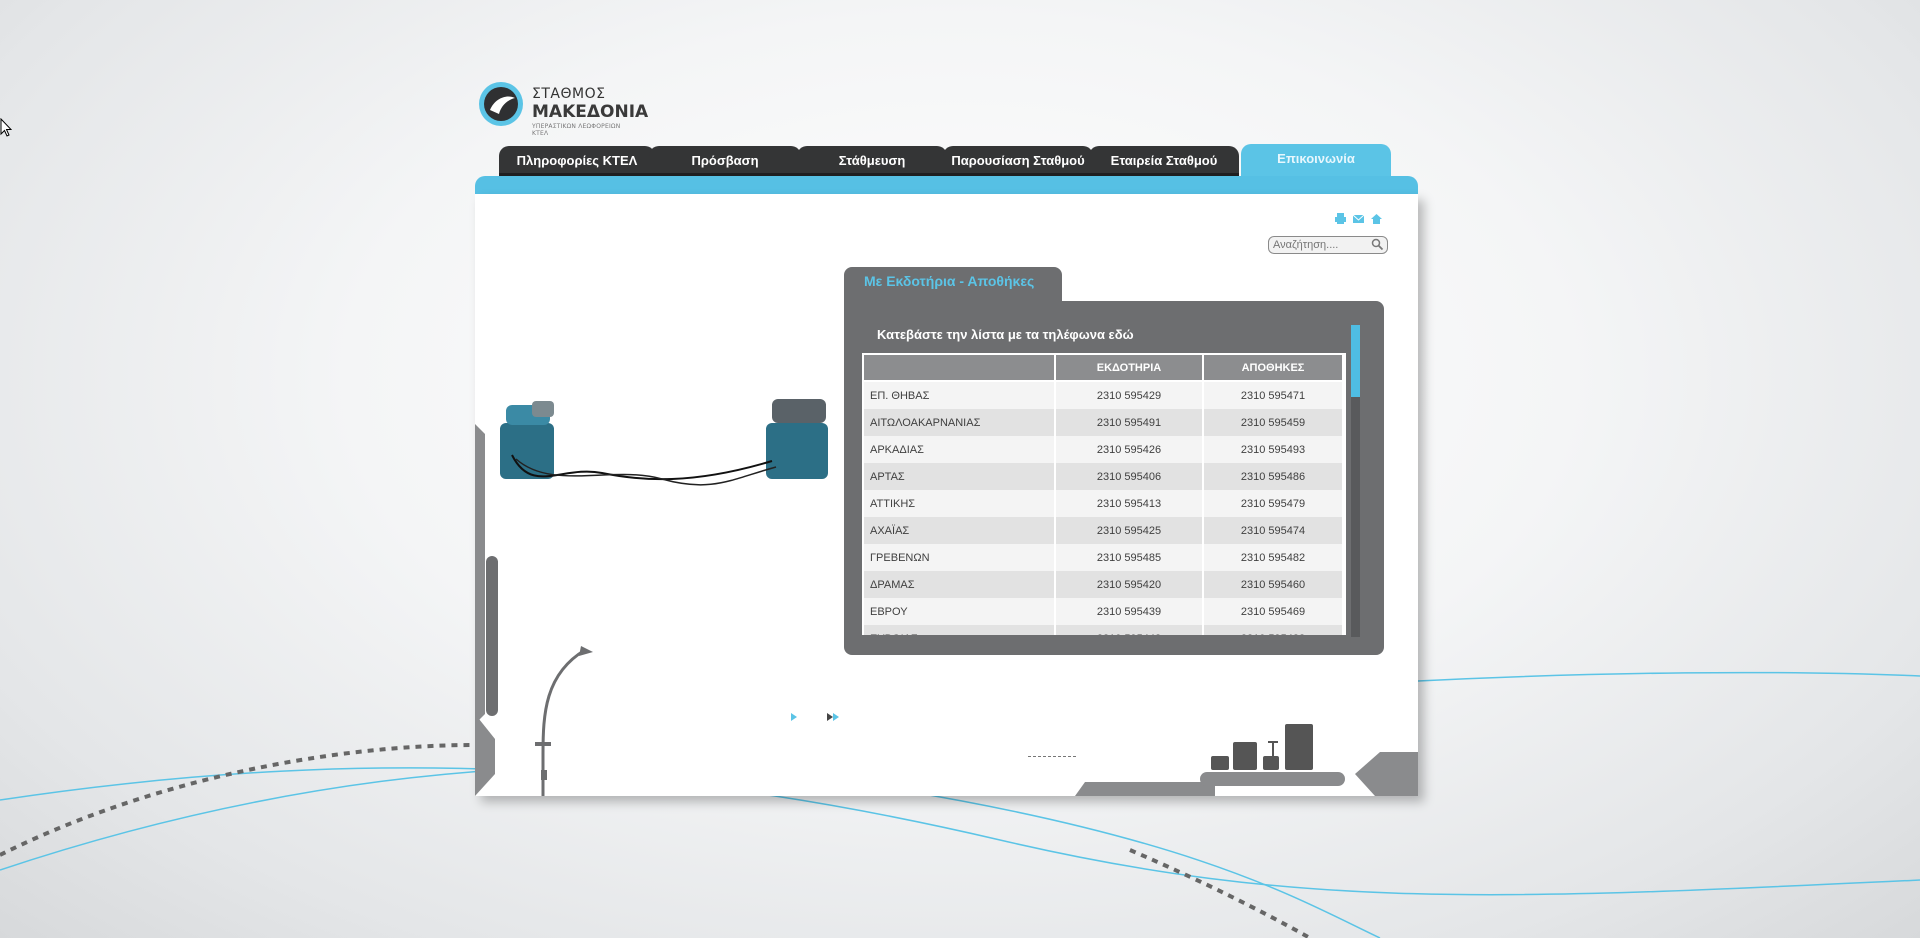 The image size is (1920, 938). Describe the element at coordinates (1273, 395) in the screenshot. I see `warehouse-phone-cell: 2310 595471` at that location.